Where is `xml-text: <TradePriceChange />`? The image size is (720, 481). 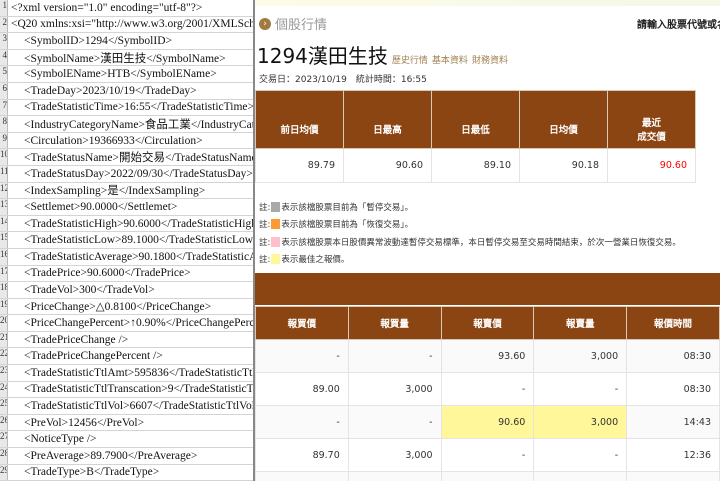 xml-text: <TradePriceChange /> is located at coordinates (76, 339).